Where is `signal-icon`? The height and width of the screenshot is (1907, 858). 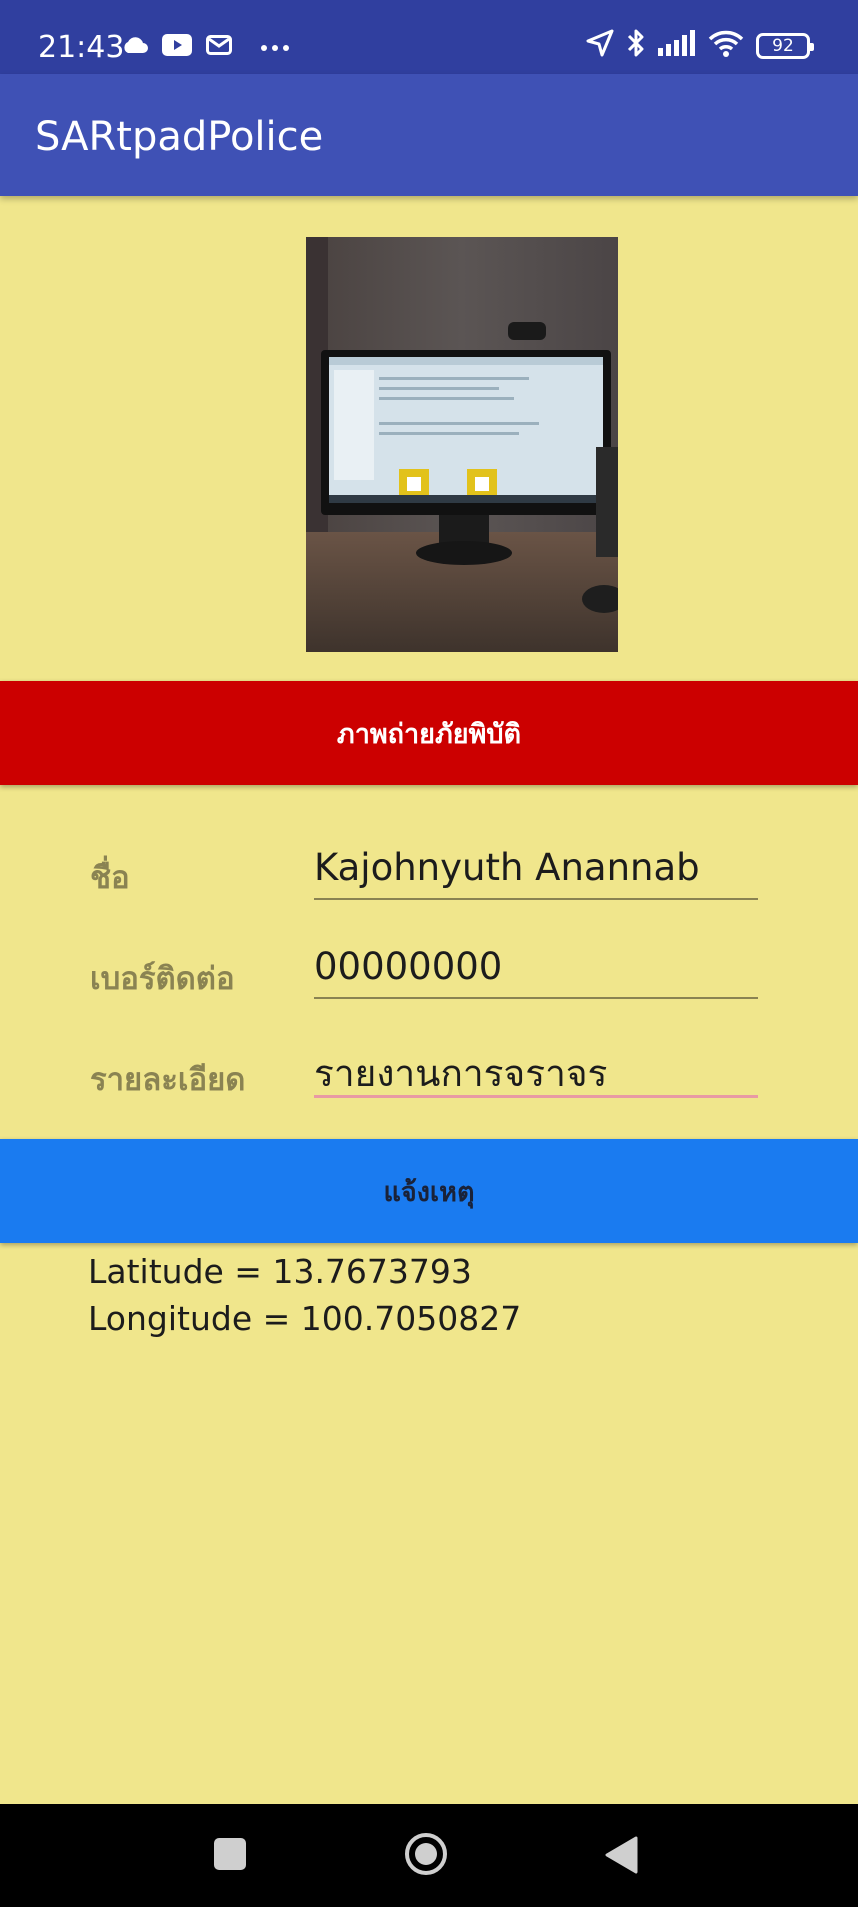 signal-icon is located at coordinates (677, 45).